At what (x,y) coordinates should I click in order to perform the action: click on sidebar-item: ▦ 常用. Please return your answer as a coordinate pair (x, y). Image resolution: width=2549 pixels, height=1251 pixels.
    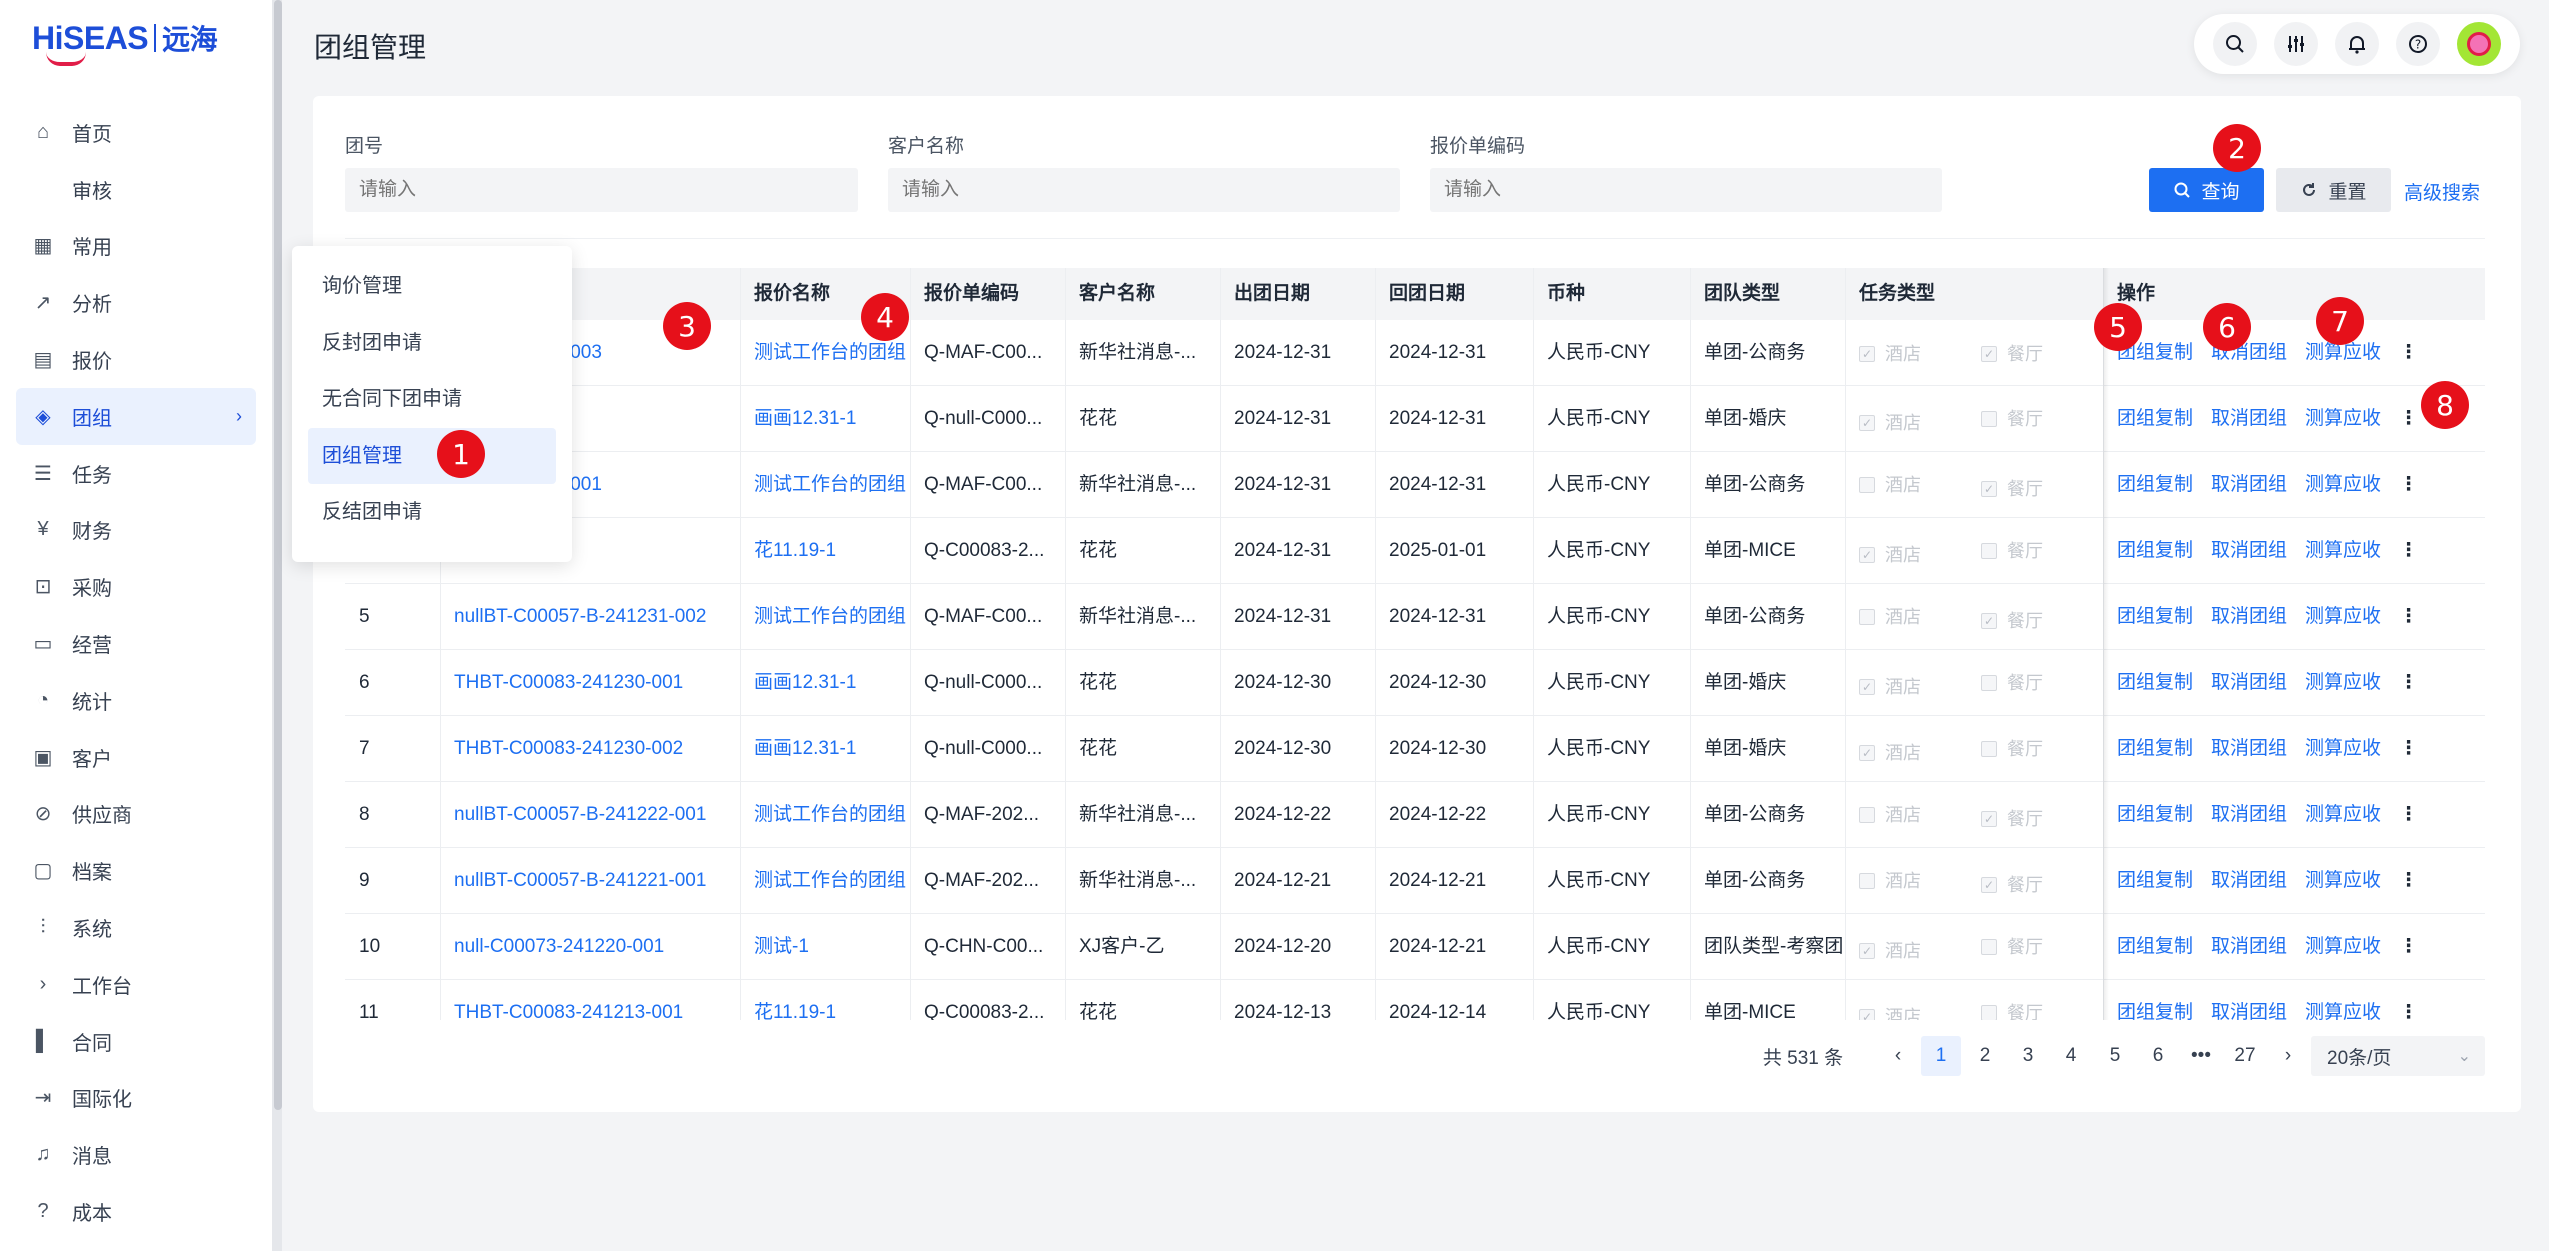
    Looking at the image, I should click on (136, 246).